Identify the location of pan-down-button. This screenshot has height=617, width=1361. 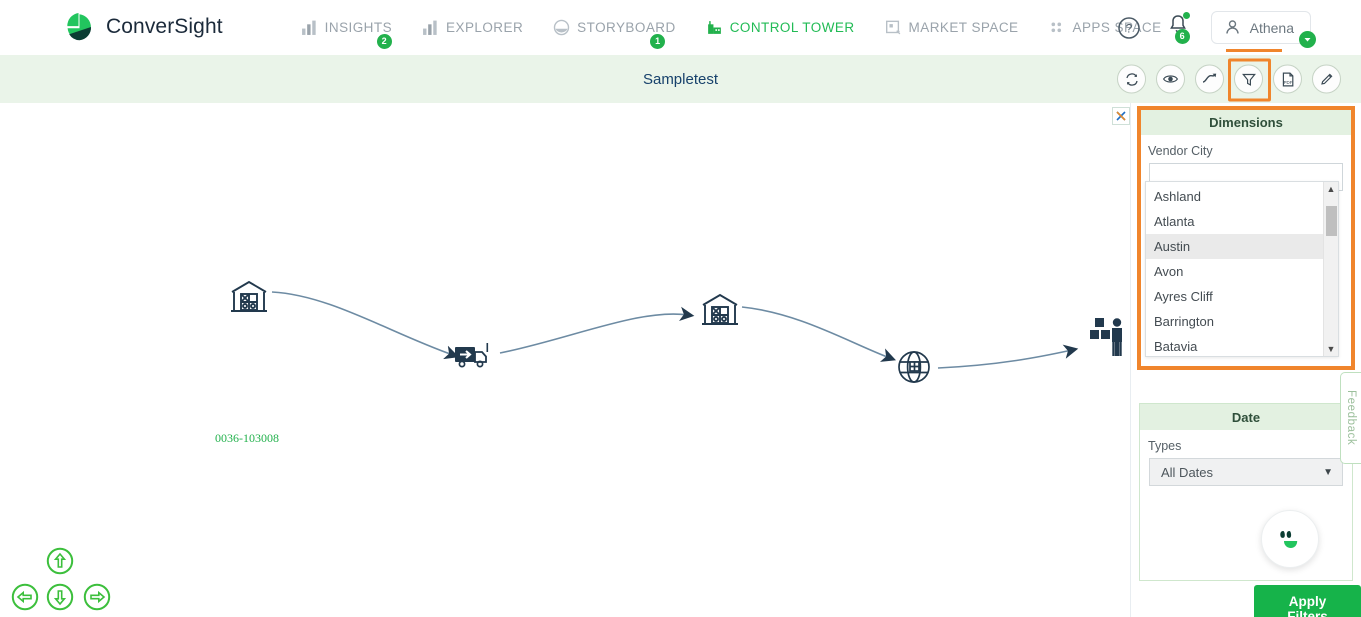
(60, 599).